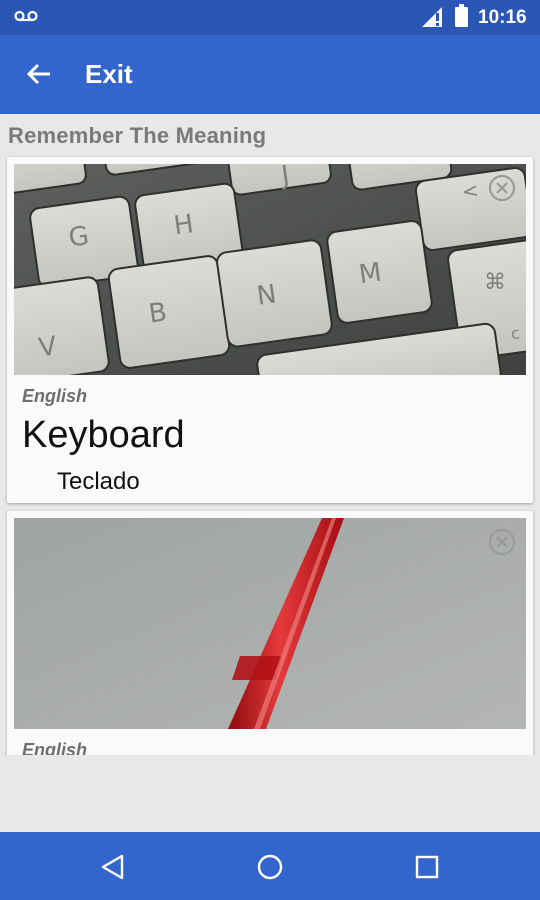 This screenshot has width=540, height=900. I want to click on section-title: Remember The Meaning, so click(137, 135).